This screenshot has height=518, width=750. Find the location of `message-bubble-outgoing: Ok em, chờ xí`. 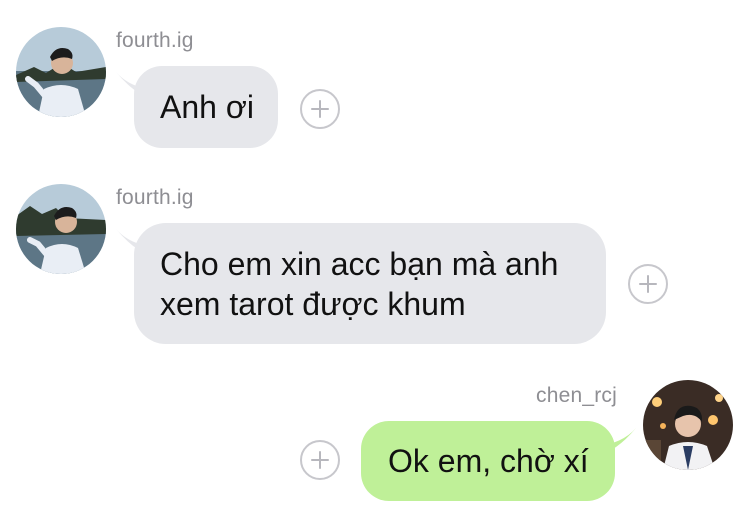

message-bubble-outgoing: Ok em, chờ xí is located at coordinates (488, 461).